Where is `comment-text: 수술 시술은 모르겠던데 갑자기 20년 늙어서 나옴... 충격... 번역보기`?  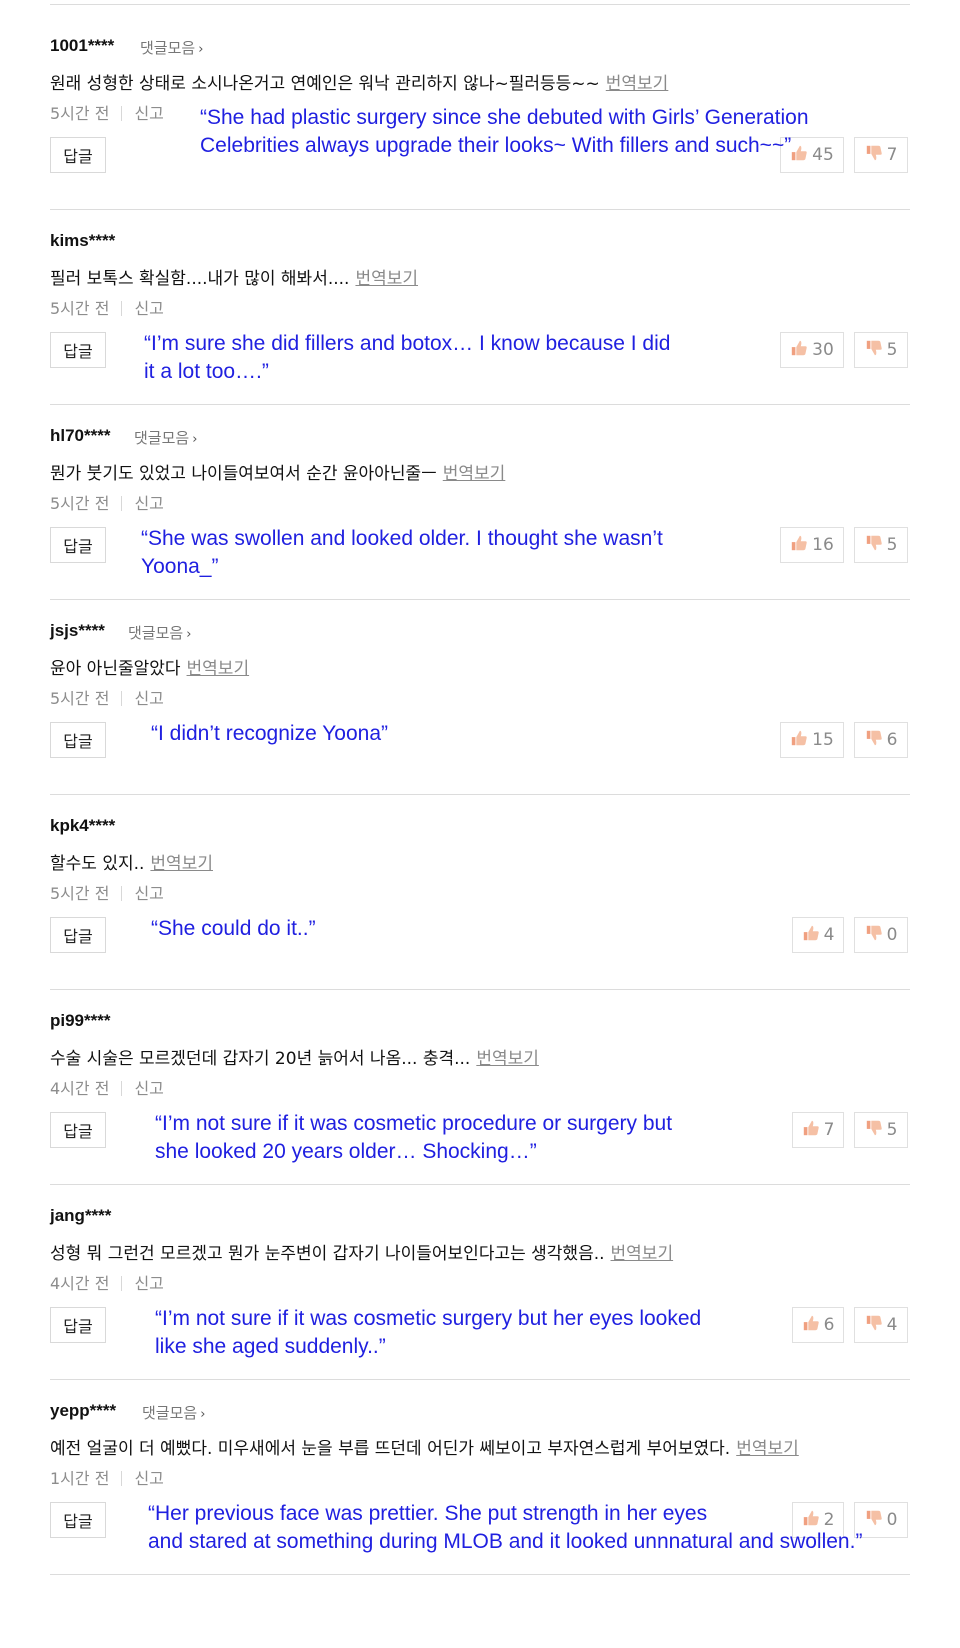 comment-text: 수술 시술은 모르겠던데 갑자기 20년 늙어서 나옴... 충격... 번역보기 is located at coordinates (294, 1056).